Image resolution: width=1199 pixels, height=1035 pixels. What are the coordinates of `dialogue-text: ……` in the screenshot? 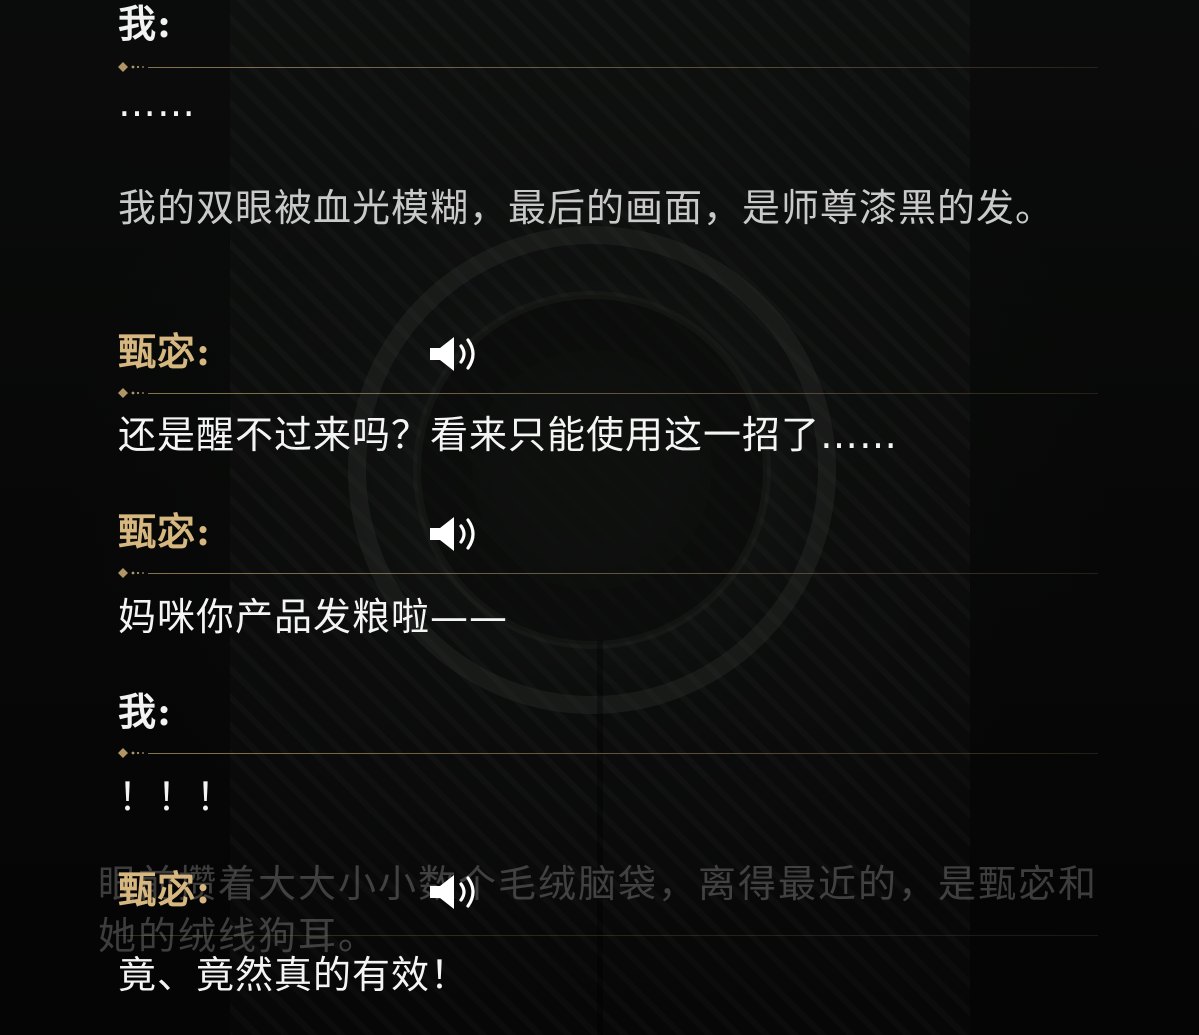 It's located at (157, 103).